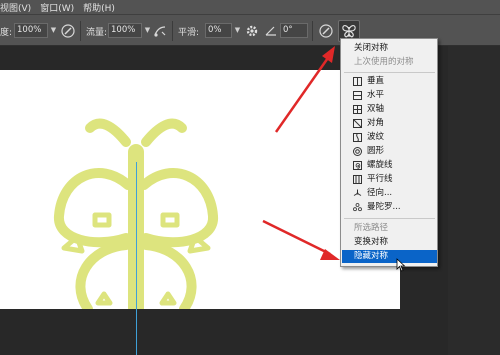  What do you see at coordinates (401, 265) in the screenshot?
I see `mouse-cursor-icon` at bounding box center [401, 265].